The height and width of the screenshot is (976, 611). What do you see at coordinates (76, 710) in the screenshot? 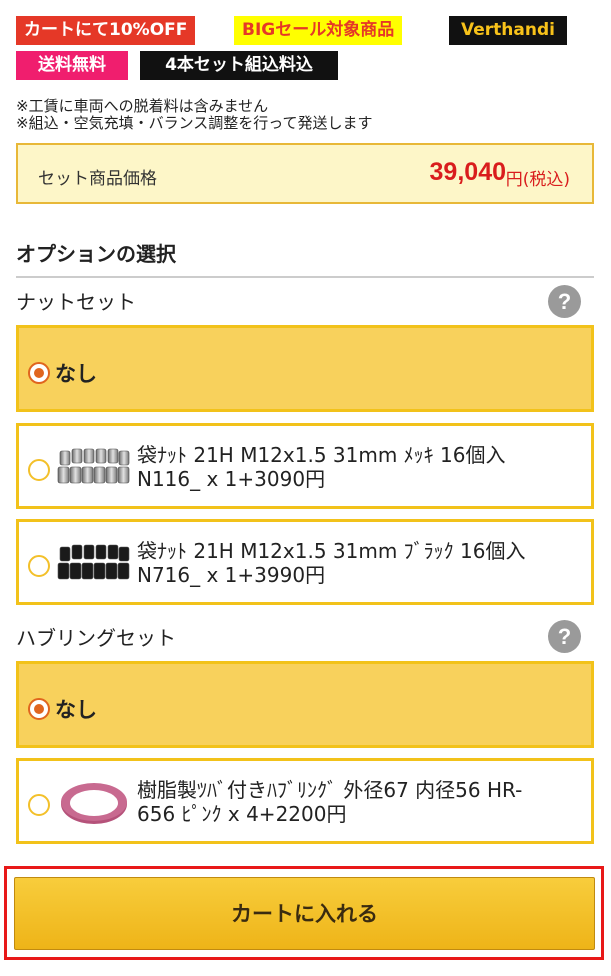
I see `hub-ring-option-none-label: なし` at bounding box center [76, 710].